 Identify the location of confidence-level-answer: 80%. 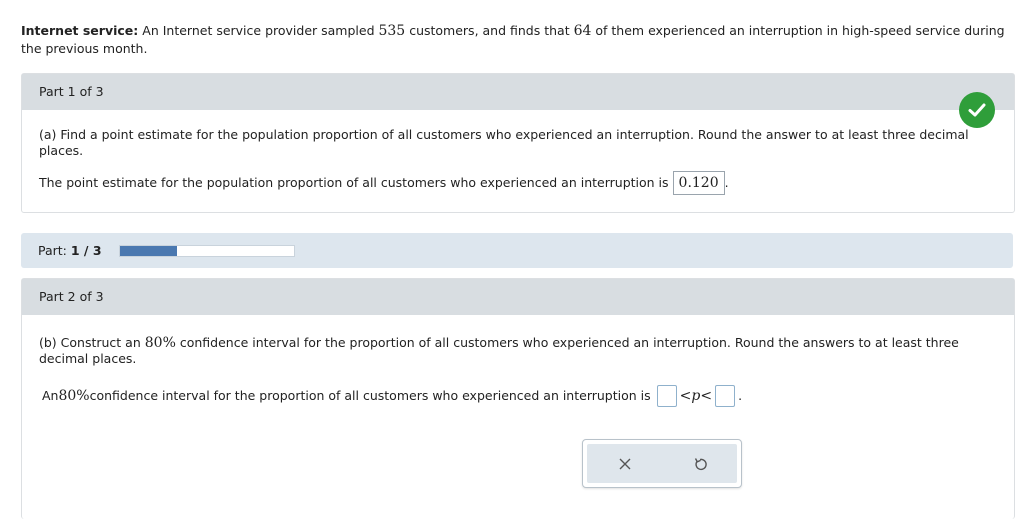
(74, 396).